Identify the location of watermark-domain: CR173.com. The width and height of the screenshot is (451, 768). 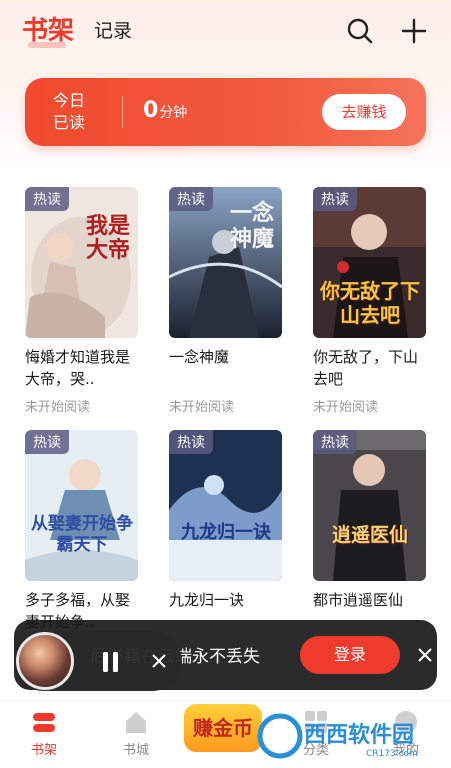
(392, 754).